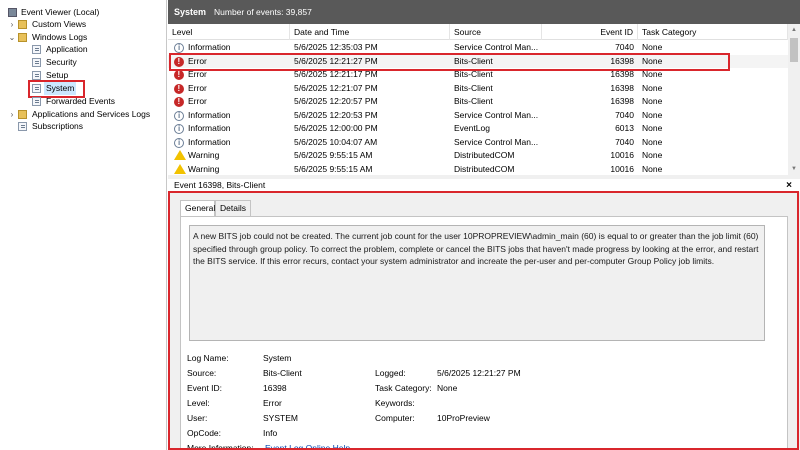  What do you see at coordinates (794, 99) in the screenshot?
I see `vertical-scrollbar: ▲ ▼` at bounding box center [794, 99].